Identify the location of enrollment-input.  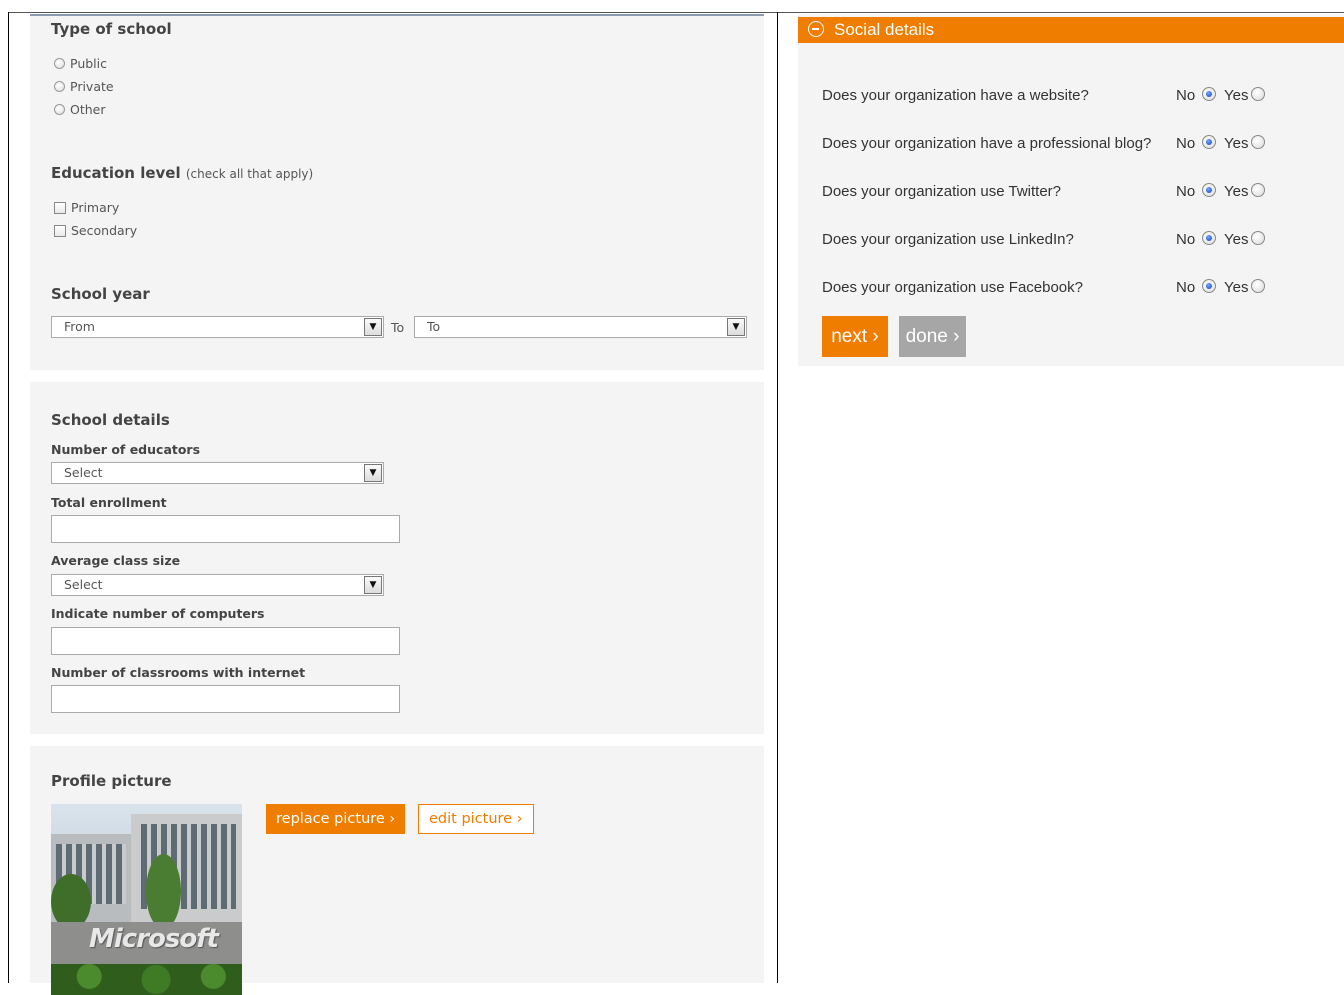
(225, 529).